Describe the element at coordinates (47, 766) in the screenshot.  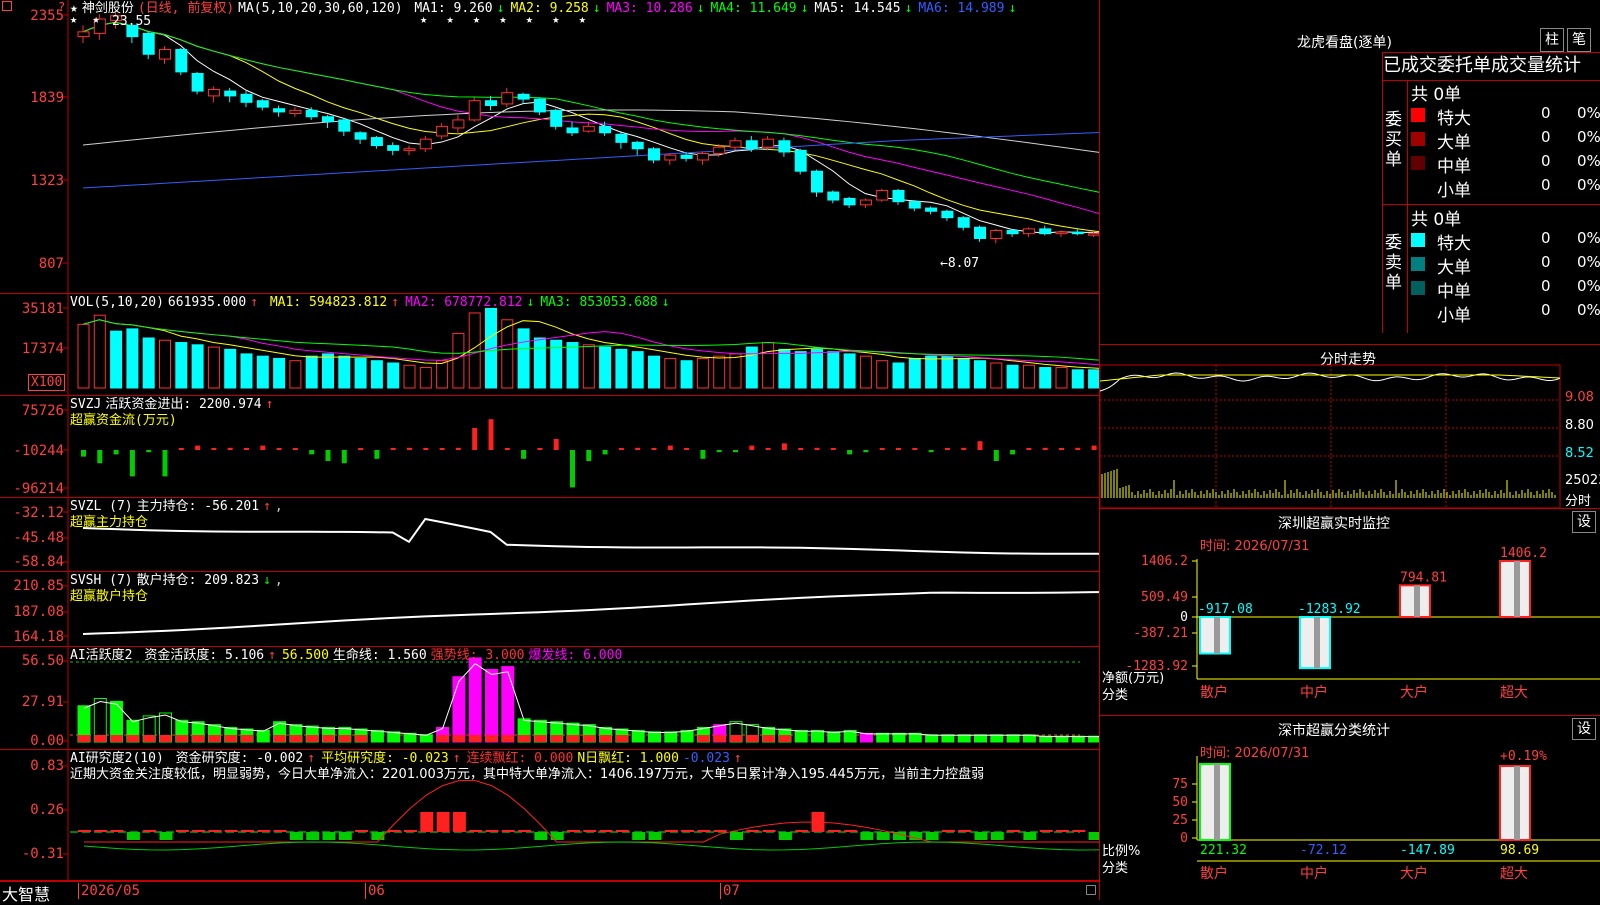
I see `air-ytick: 0.83` at that location.